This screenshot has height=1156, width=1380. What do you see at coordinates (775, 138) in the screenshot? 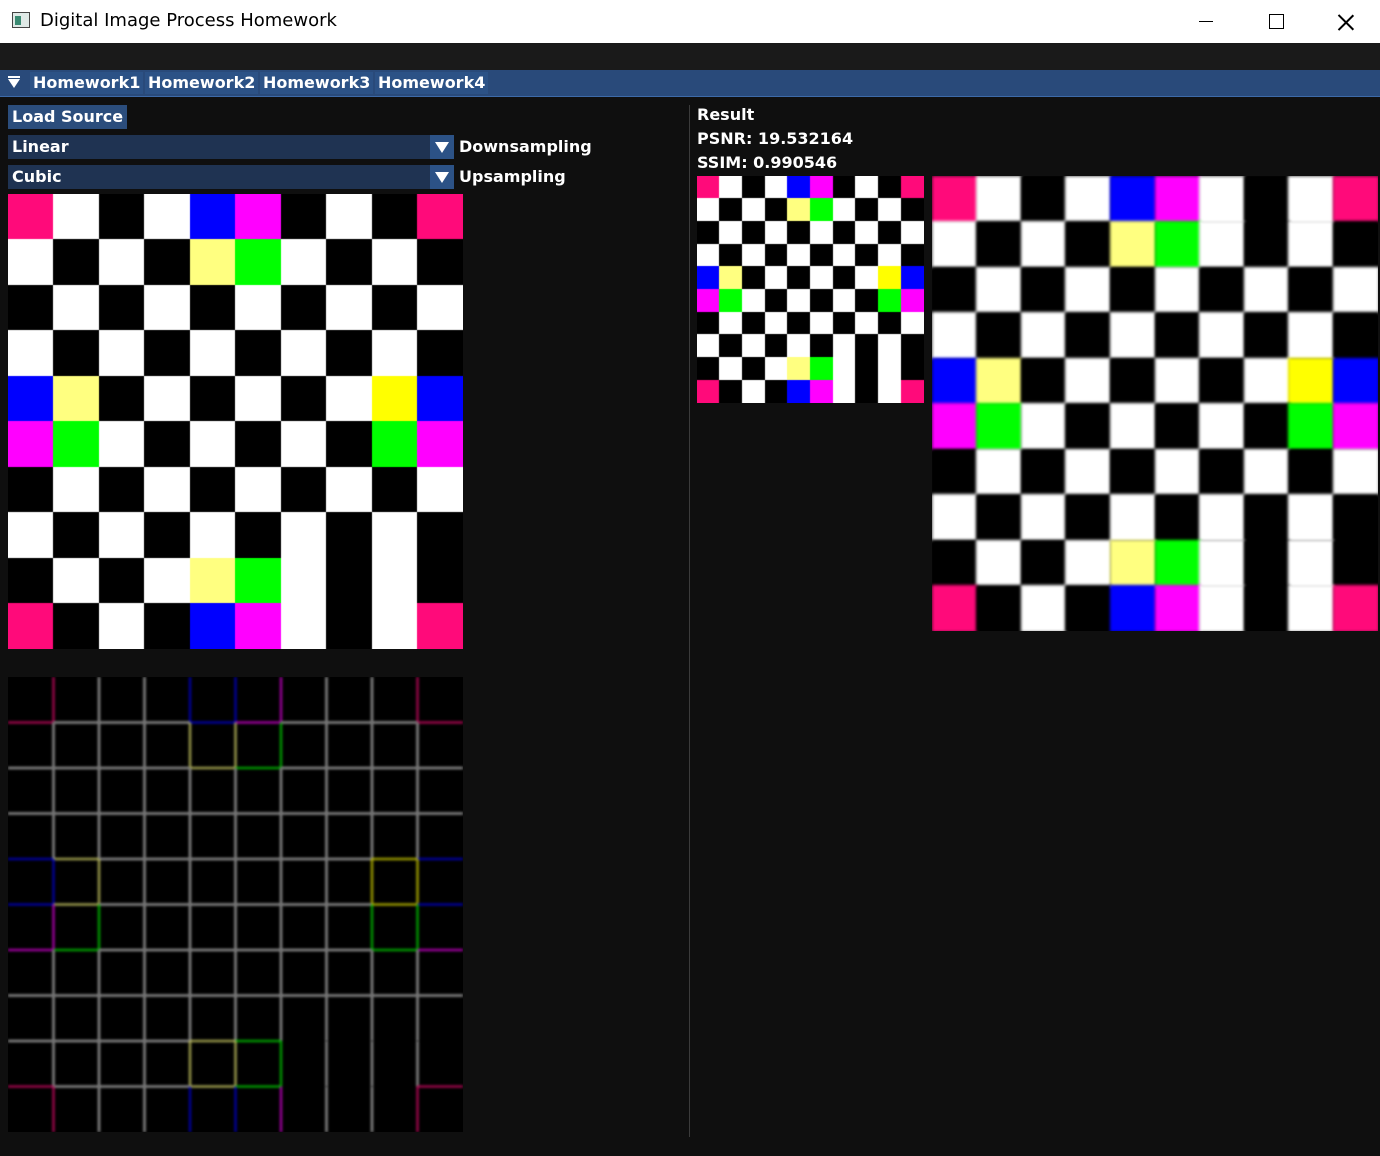
I see `psnr-value: PSNR: 19.532164` at bounding box center [775, 138].